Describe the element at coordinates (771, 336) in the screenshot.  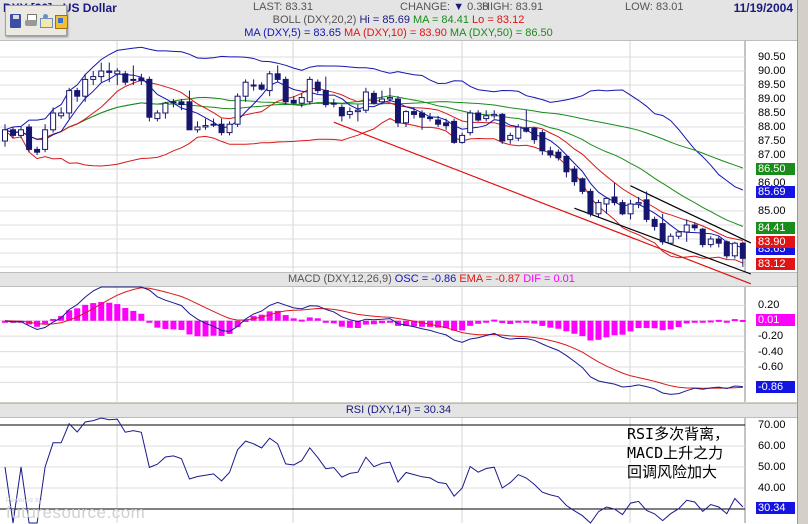
I see `macd-tick-label: -0.20` at that location.